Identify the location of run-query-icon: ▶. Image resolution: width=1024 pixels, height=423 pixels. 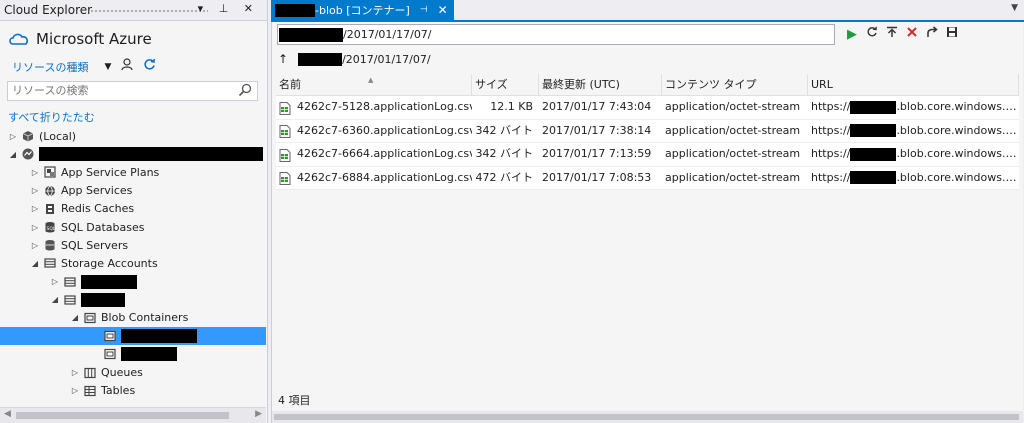
(852, 34).